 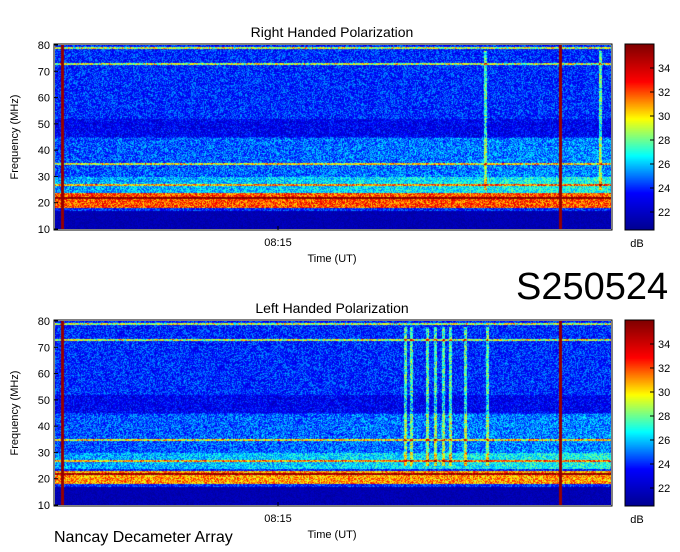 What do you see at coordinates (15, 413) in the screenshot?
I see `bottom-ylabel: Frequency (MHz)` at bounding box center [15, 413].